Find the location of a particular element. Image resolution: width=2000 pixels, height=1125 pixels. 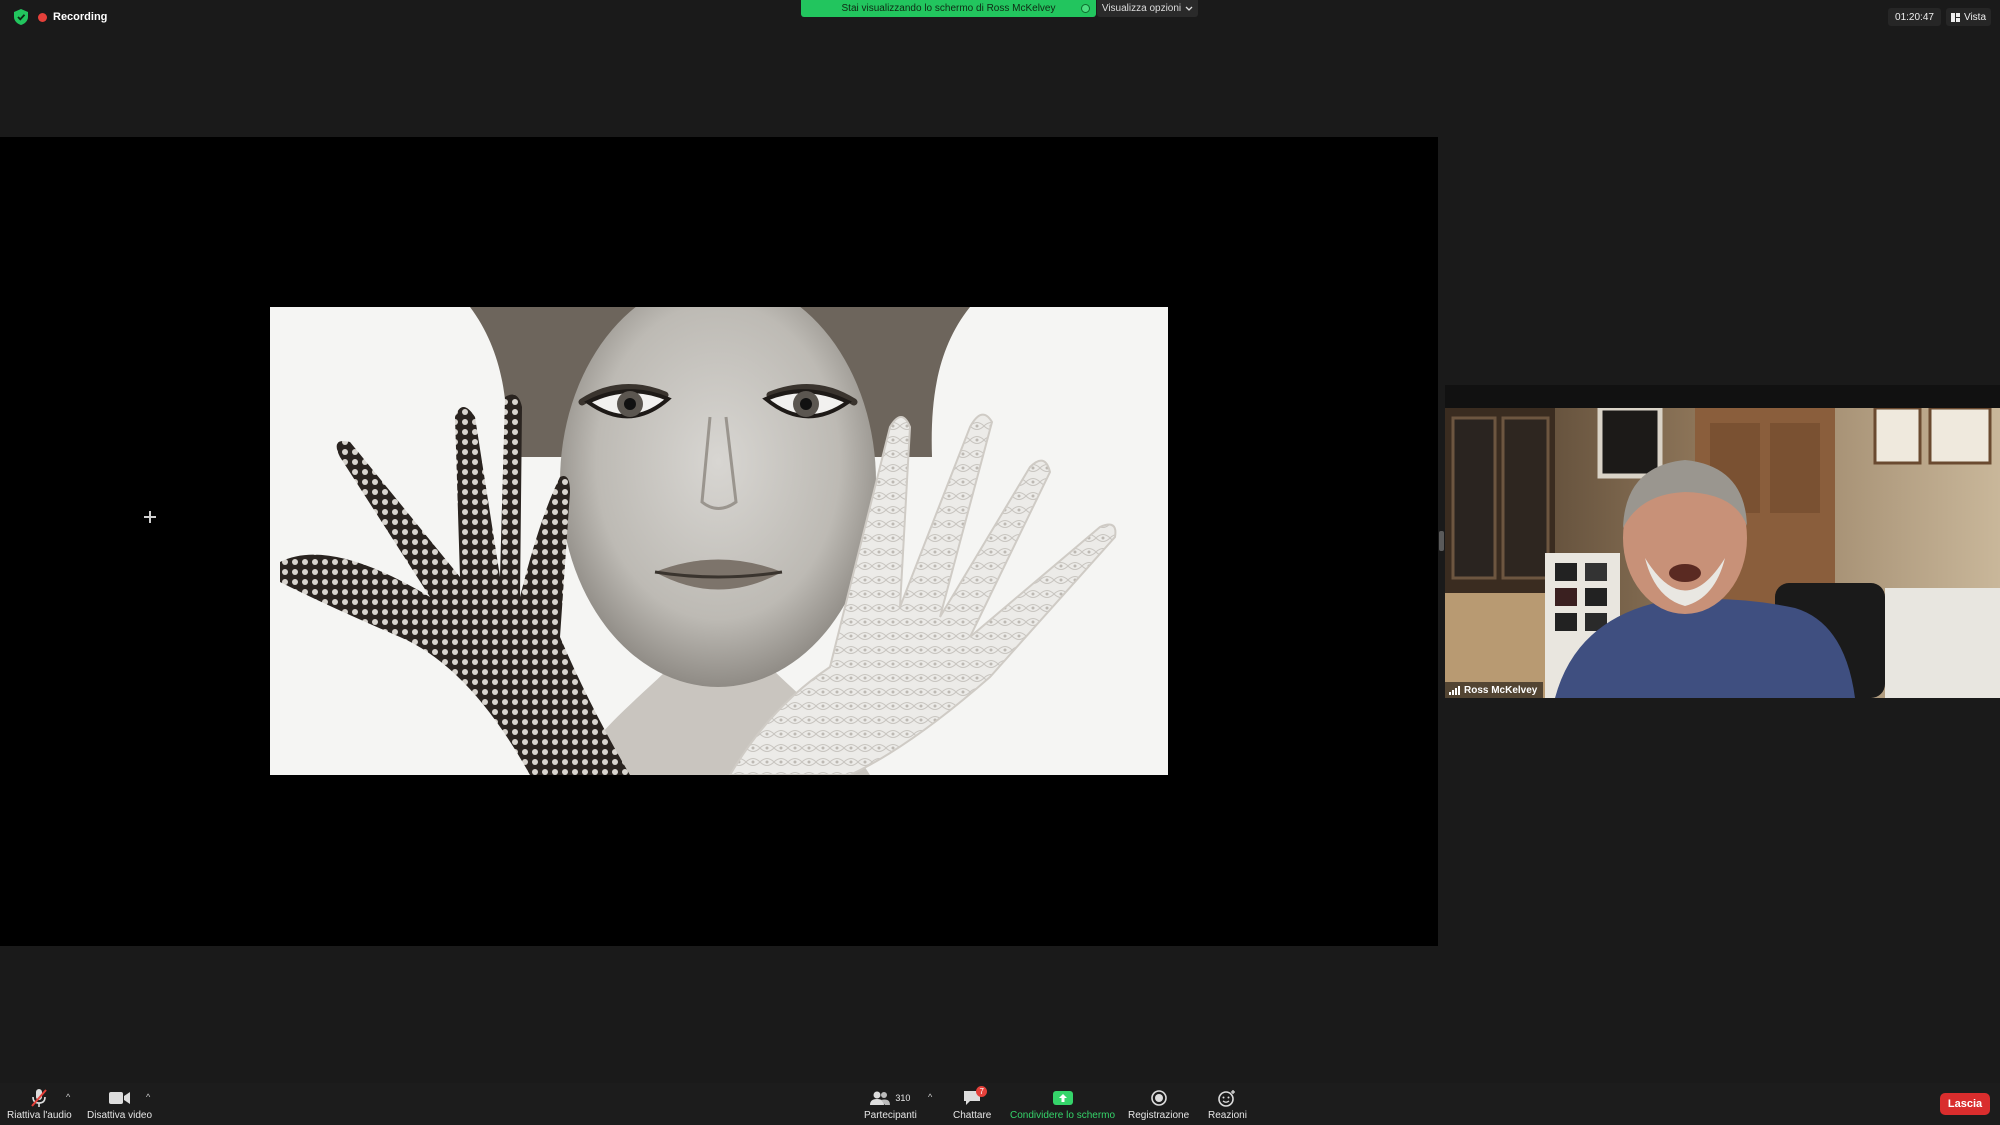

record-icon is located at coordinates (1158, 1098).